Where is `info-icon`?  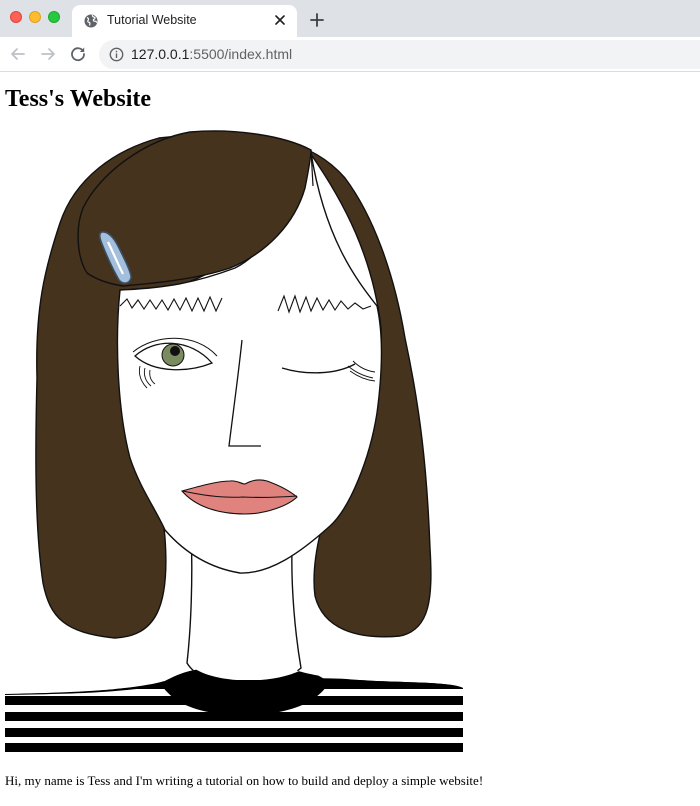
info-icon is located at coordinates (116, 54).